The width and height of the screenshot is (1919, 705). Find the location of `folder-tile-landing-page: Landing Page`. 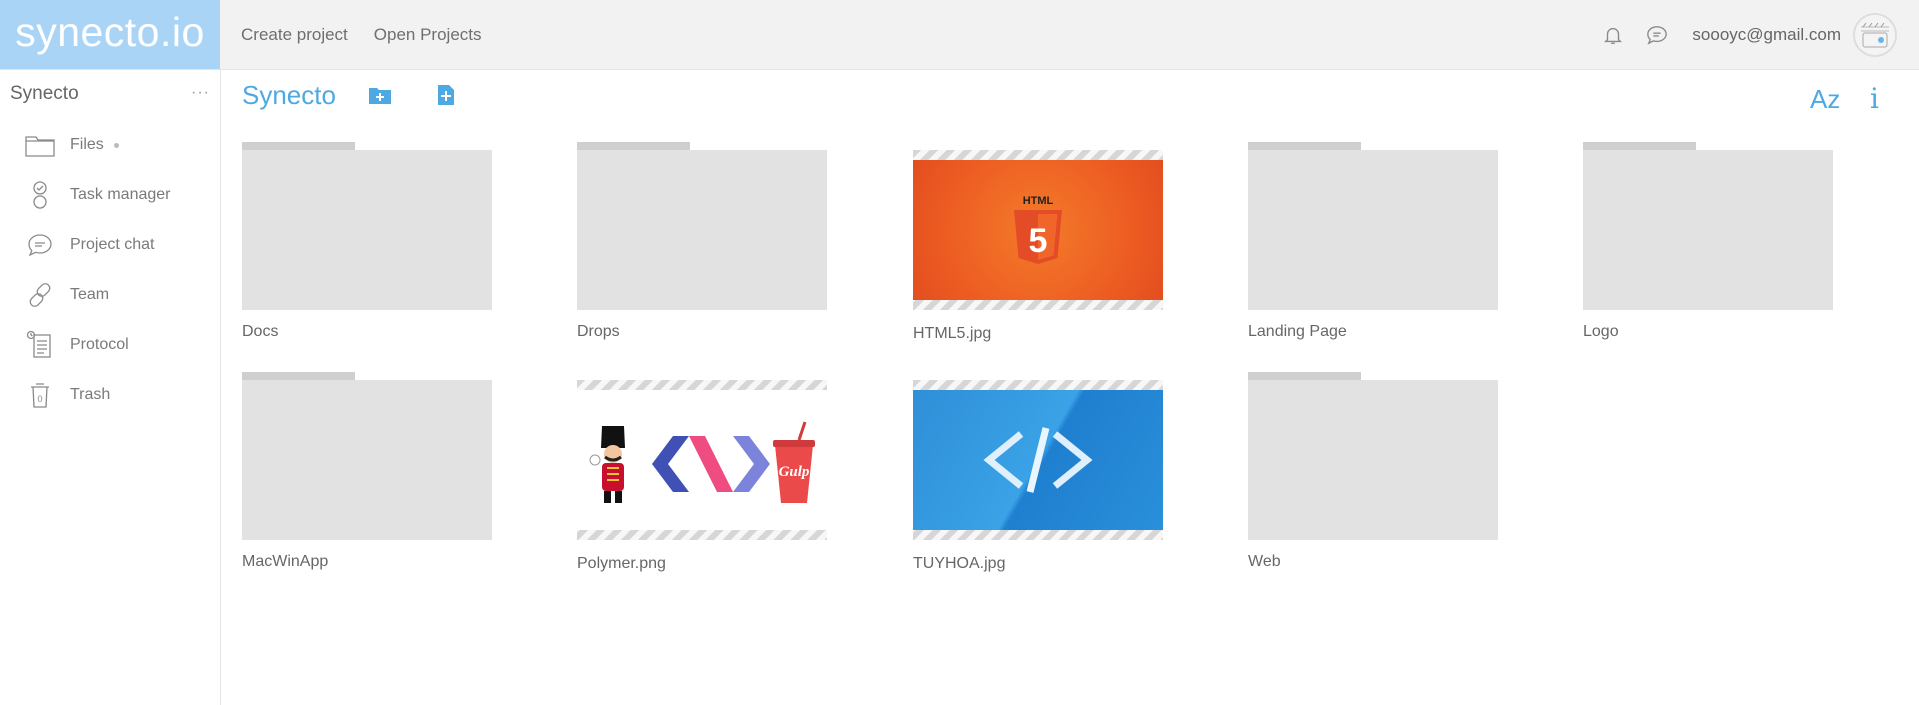

folder-tile-landing-page: Landing Page is located at coordinates (1374, 241).